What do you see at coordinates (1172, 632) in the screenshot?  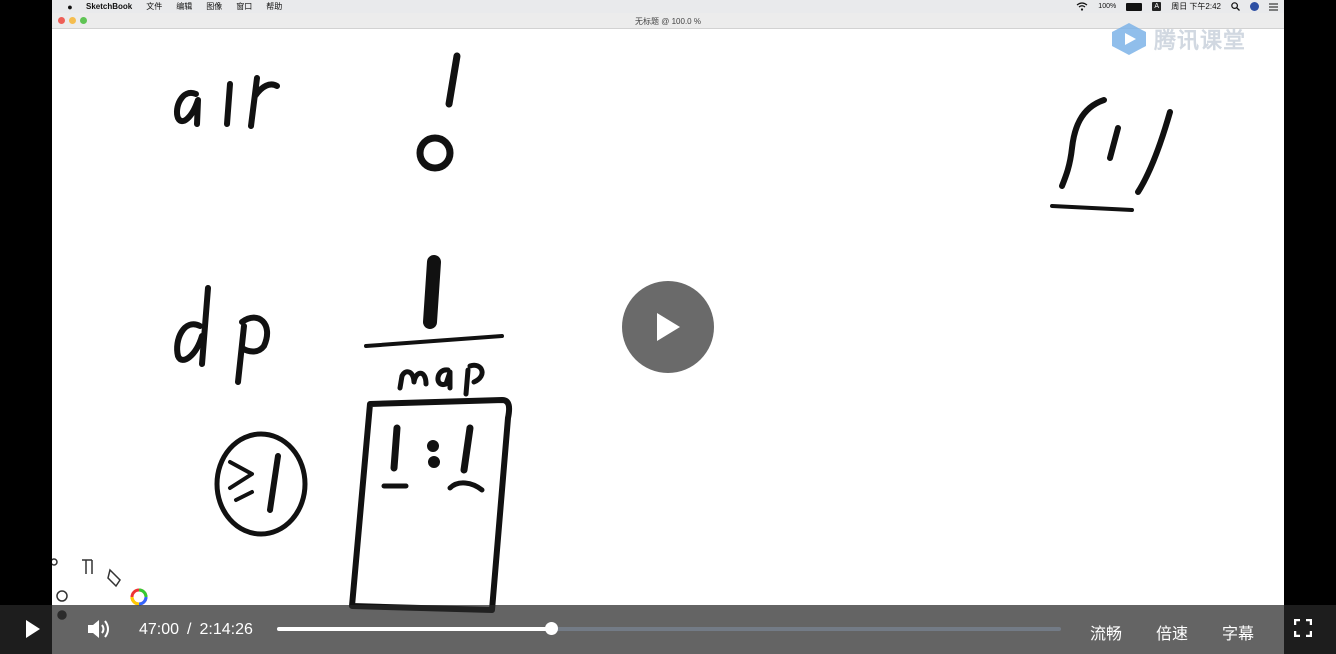 I see `speed-button: 倍速` at bounding box center [1172, 632].